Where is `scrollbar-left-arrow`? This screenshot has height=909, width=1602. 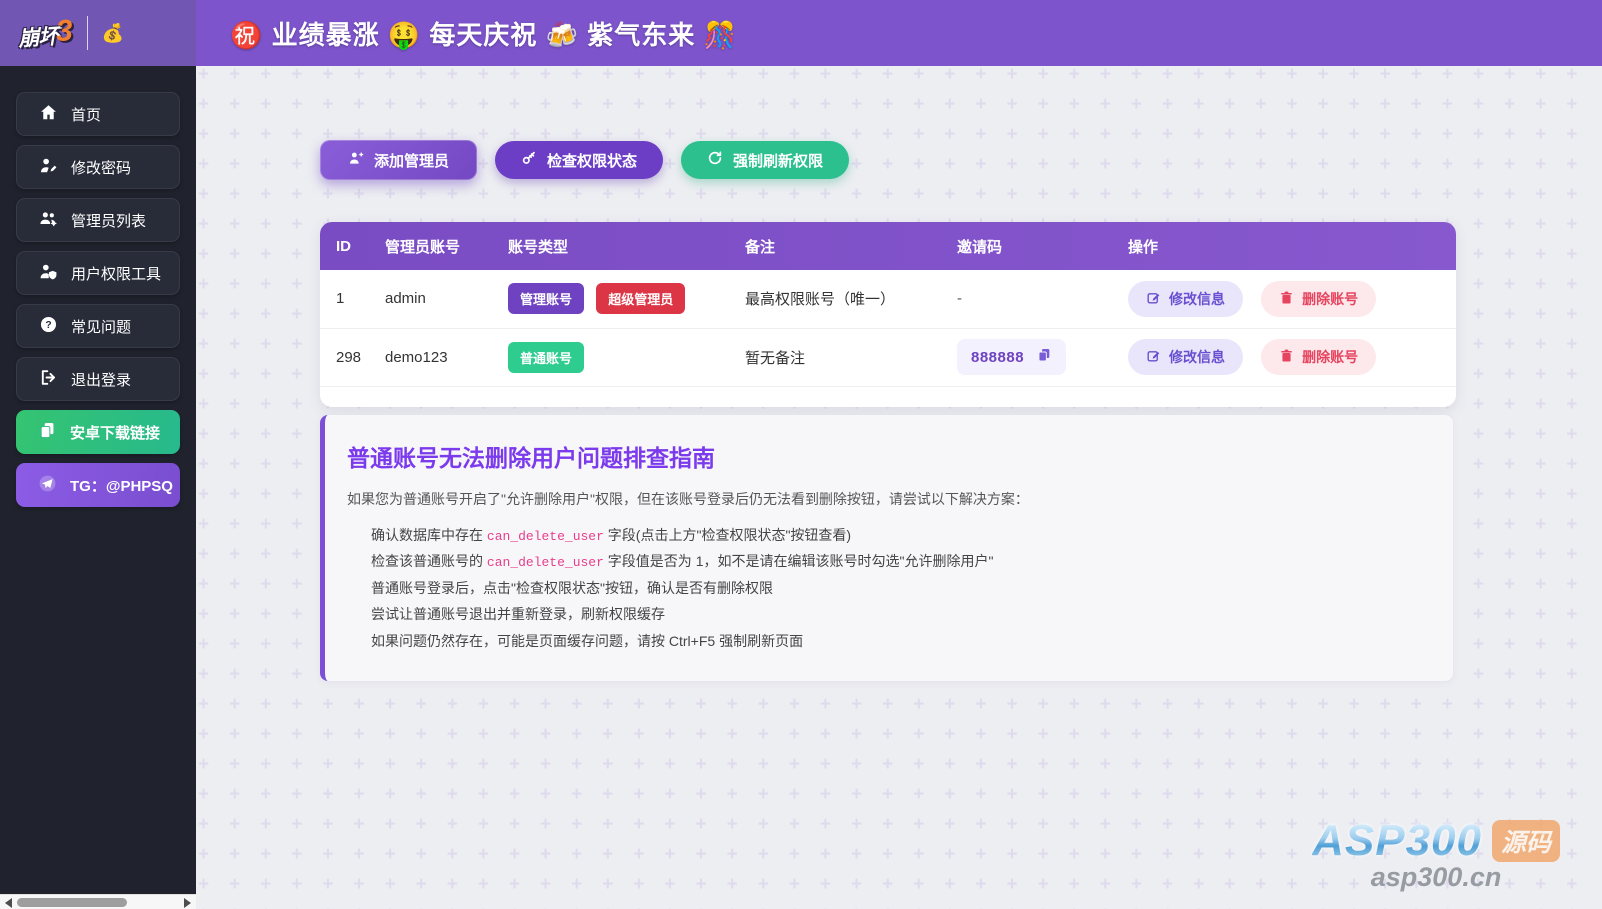
scrollbar-left-arrow is located at coordinates (8, 903).